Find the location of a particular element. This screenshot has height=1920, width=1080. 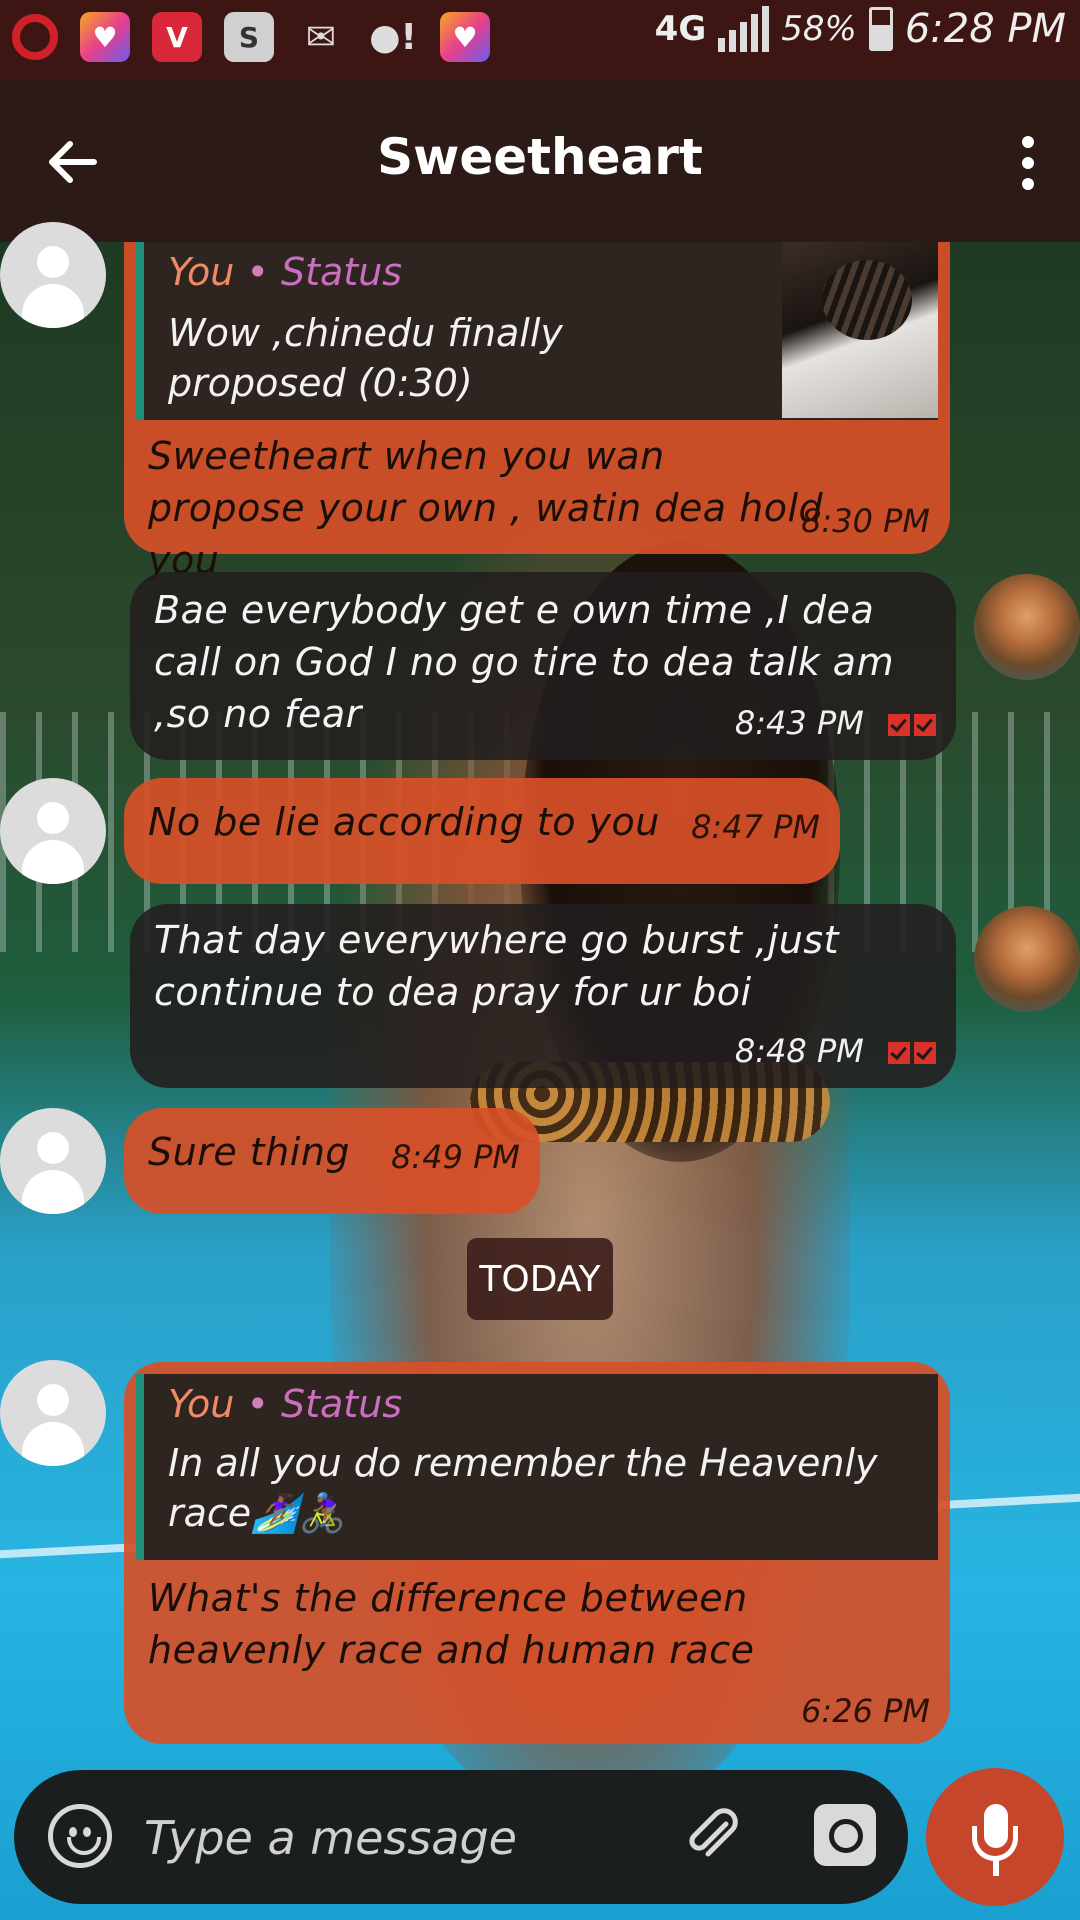

message-bubble-incoming: No be lie according to you 8:47 PM is located at coordinates (482, 831).